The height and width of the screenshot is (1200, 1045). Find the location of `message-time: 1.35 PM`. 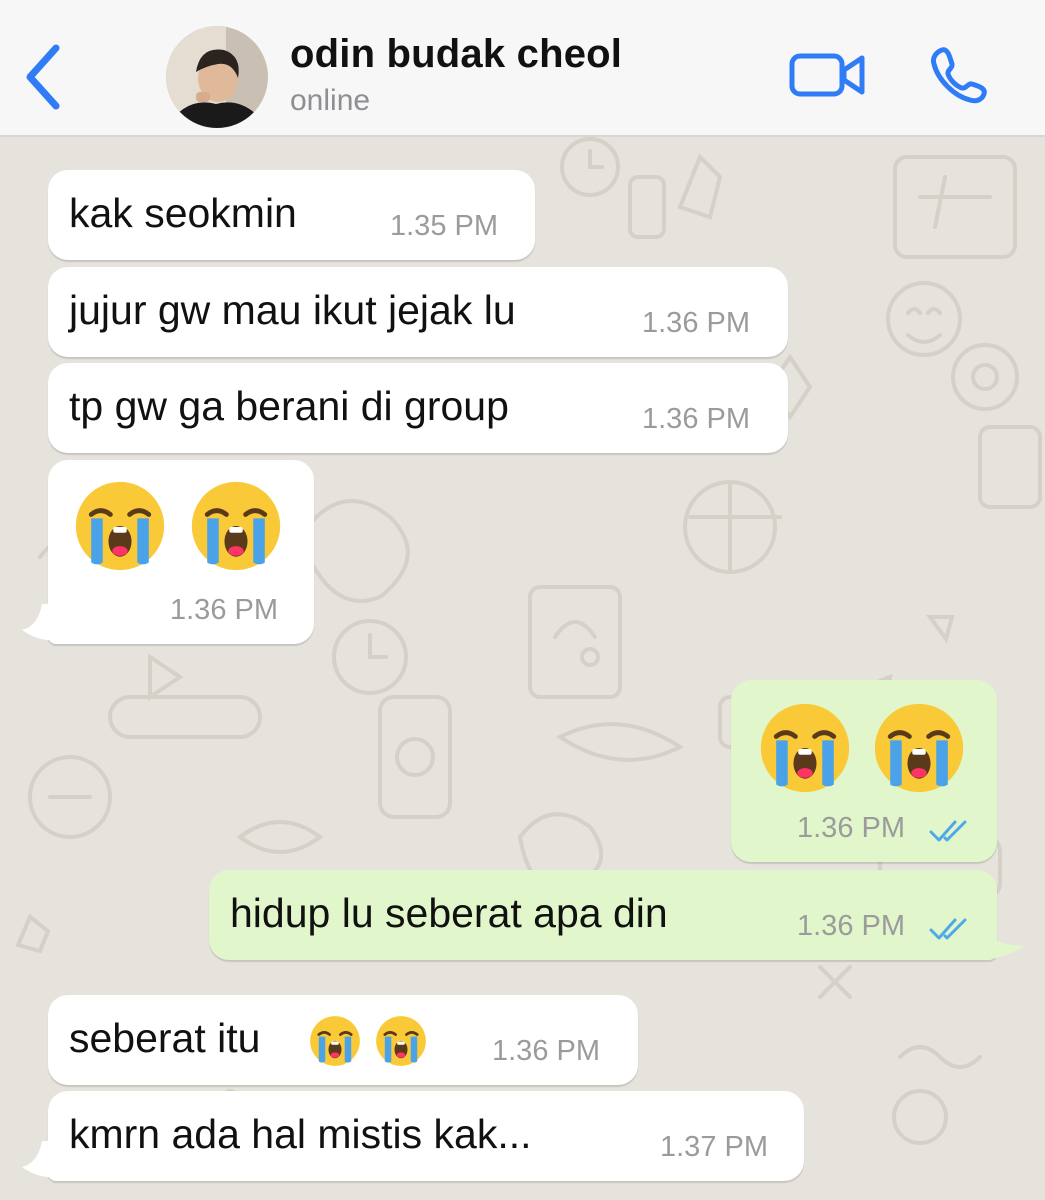

message-time: 1.35 PM is located at coordinates (444, 226).